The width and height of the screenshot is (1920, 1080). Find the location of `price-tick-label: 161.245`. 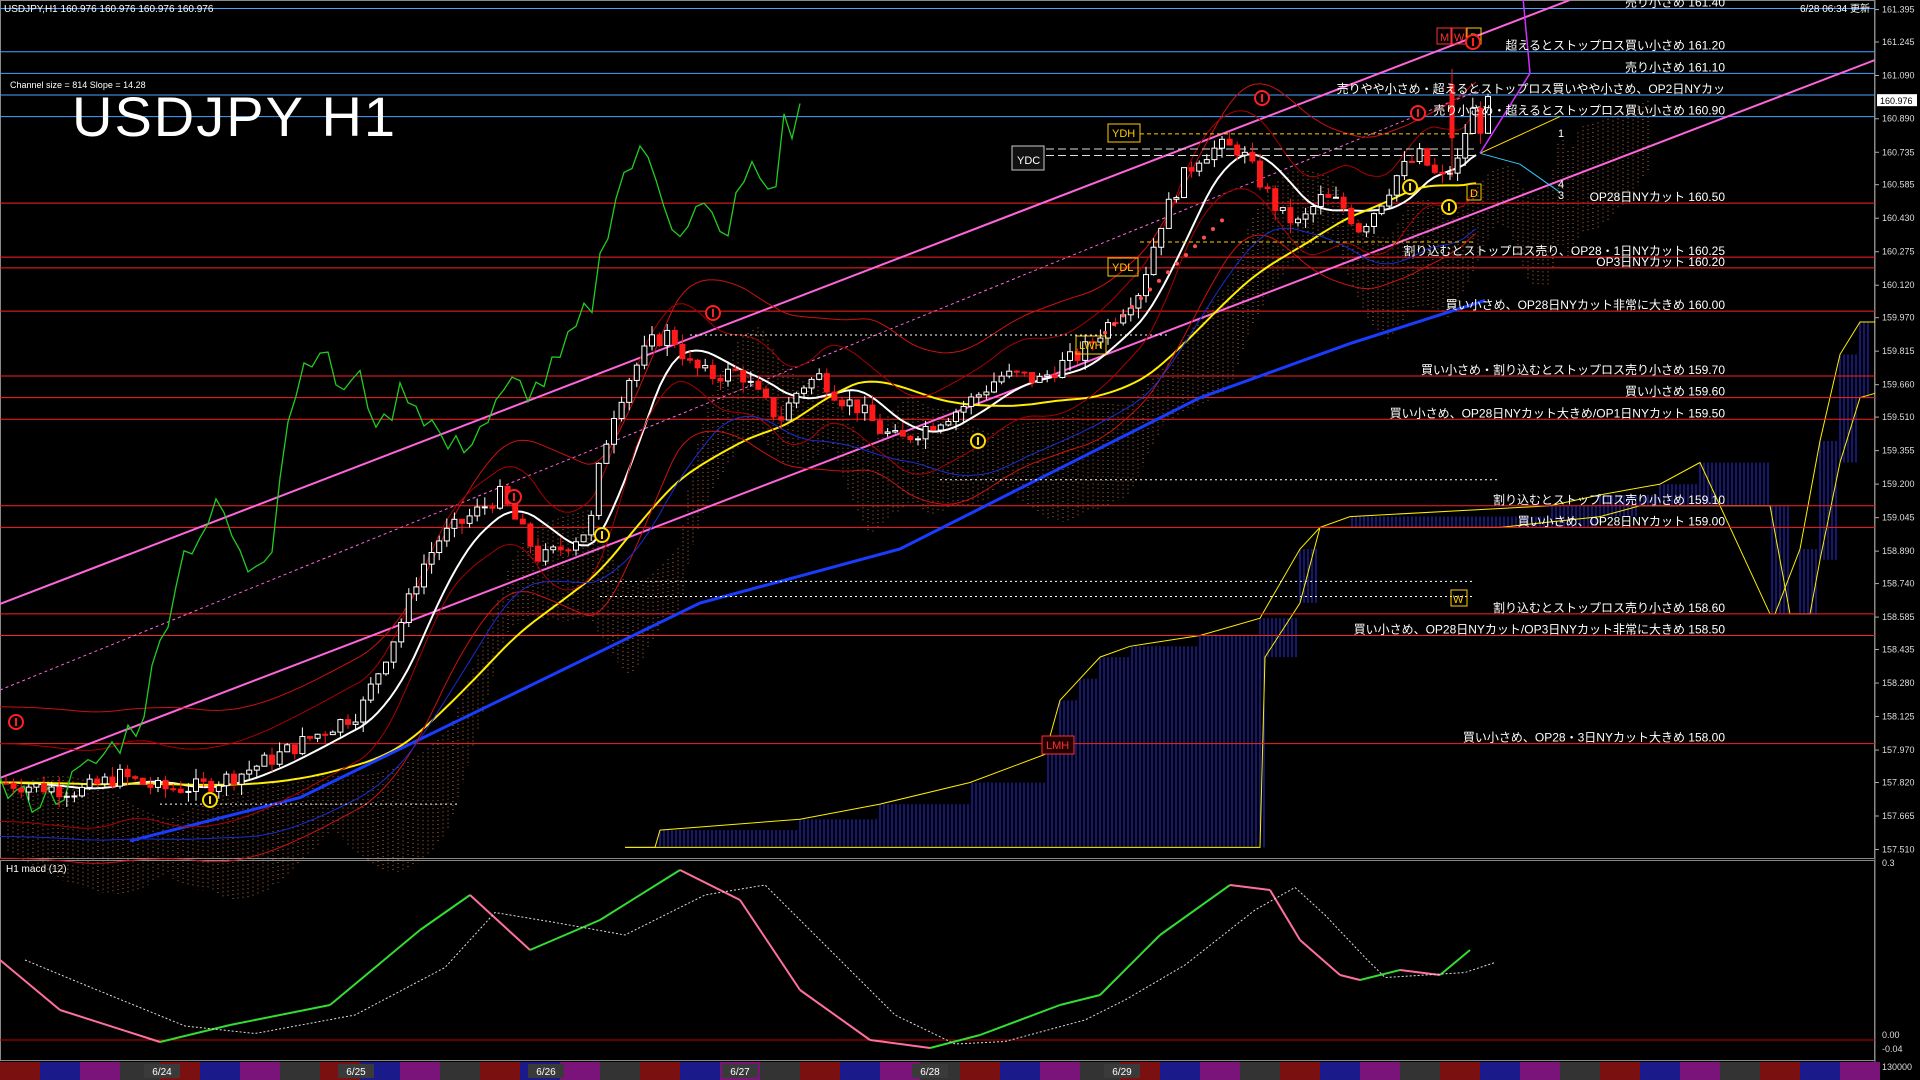

price-tick-label: 161.245 is located at coordinates (1898, 42).